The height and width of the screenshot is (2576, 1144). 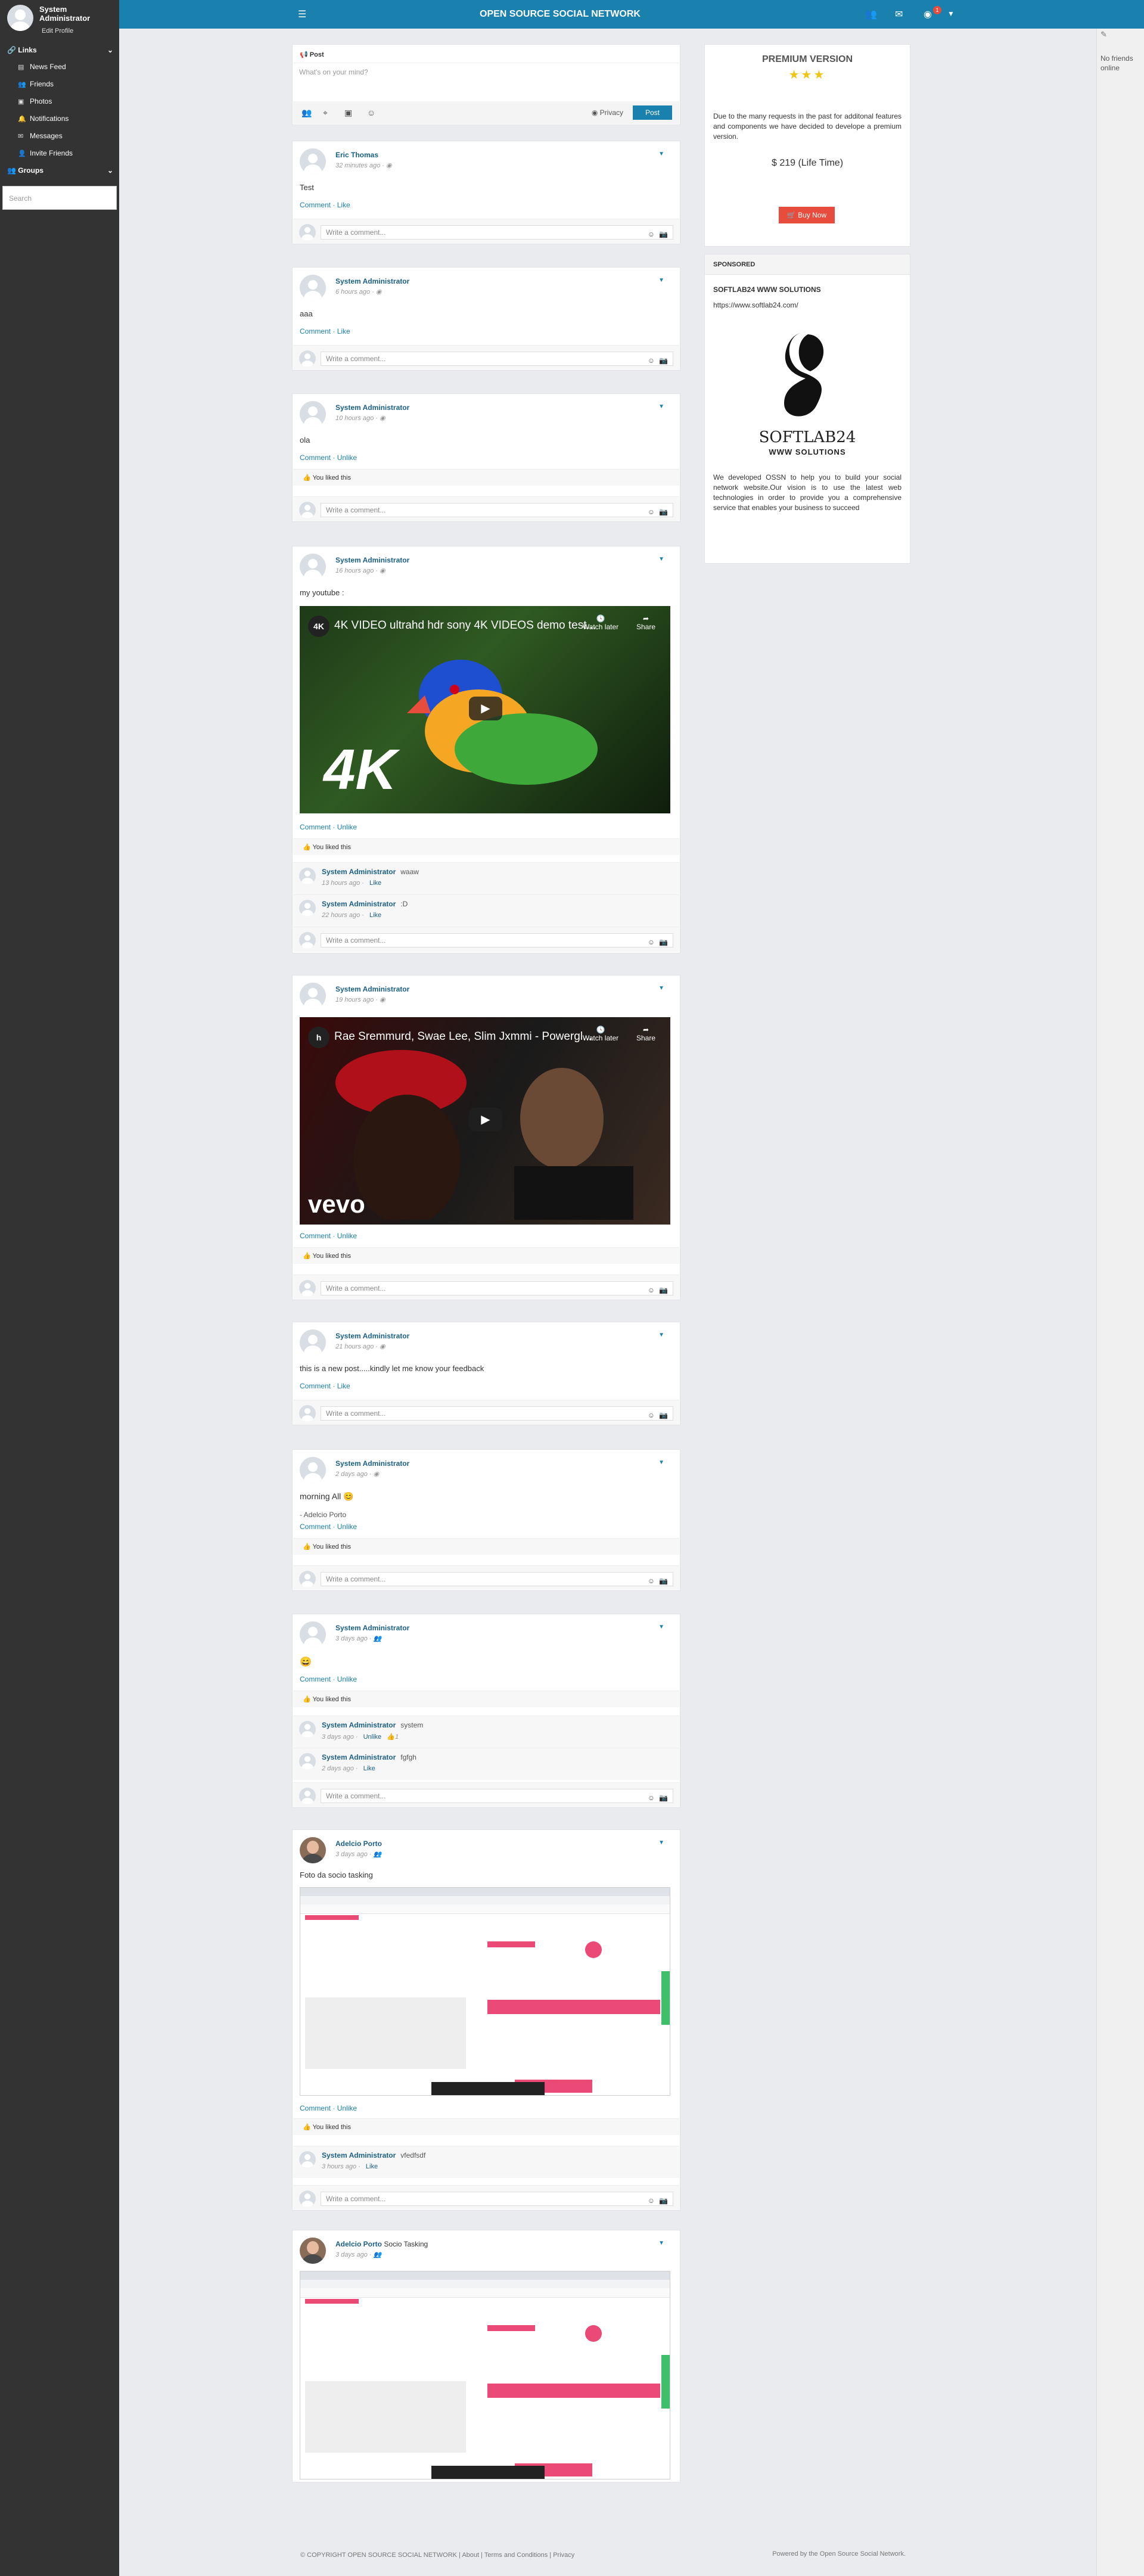 I want to click on sidebar-section-groups: 👥 Groups ⌄, so click(x=59, y=171).